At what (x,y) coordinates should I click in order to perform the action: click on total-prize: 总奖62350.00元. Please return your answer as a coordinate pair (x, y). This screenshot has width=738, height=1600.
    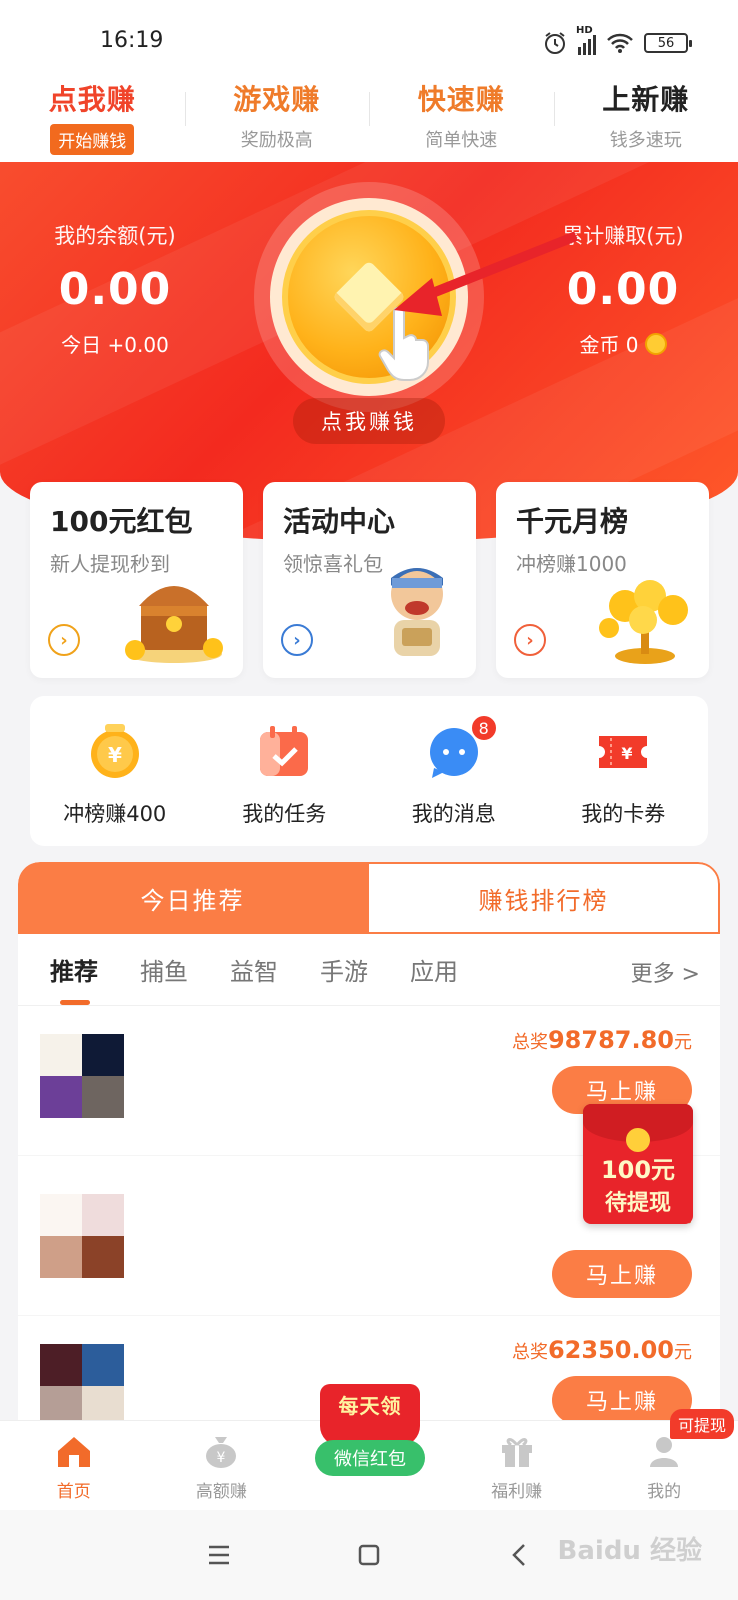
    Looking at the image, I should click on (602, 1350).